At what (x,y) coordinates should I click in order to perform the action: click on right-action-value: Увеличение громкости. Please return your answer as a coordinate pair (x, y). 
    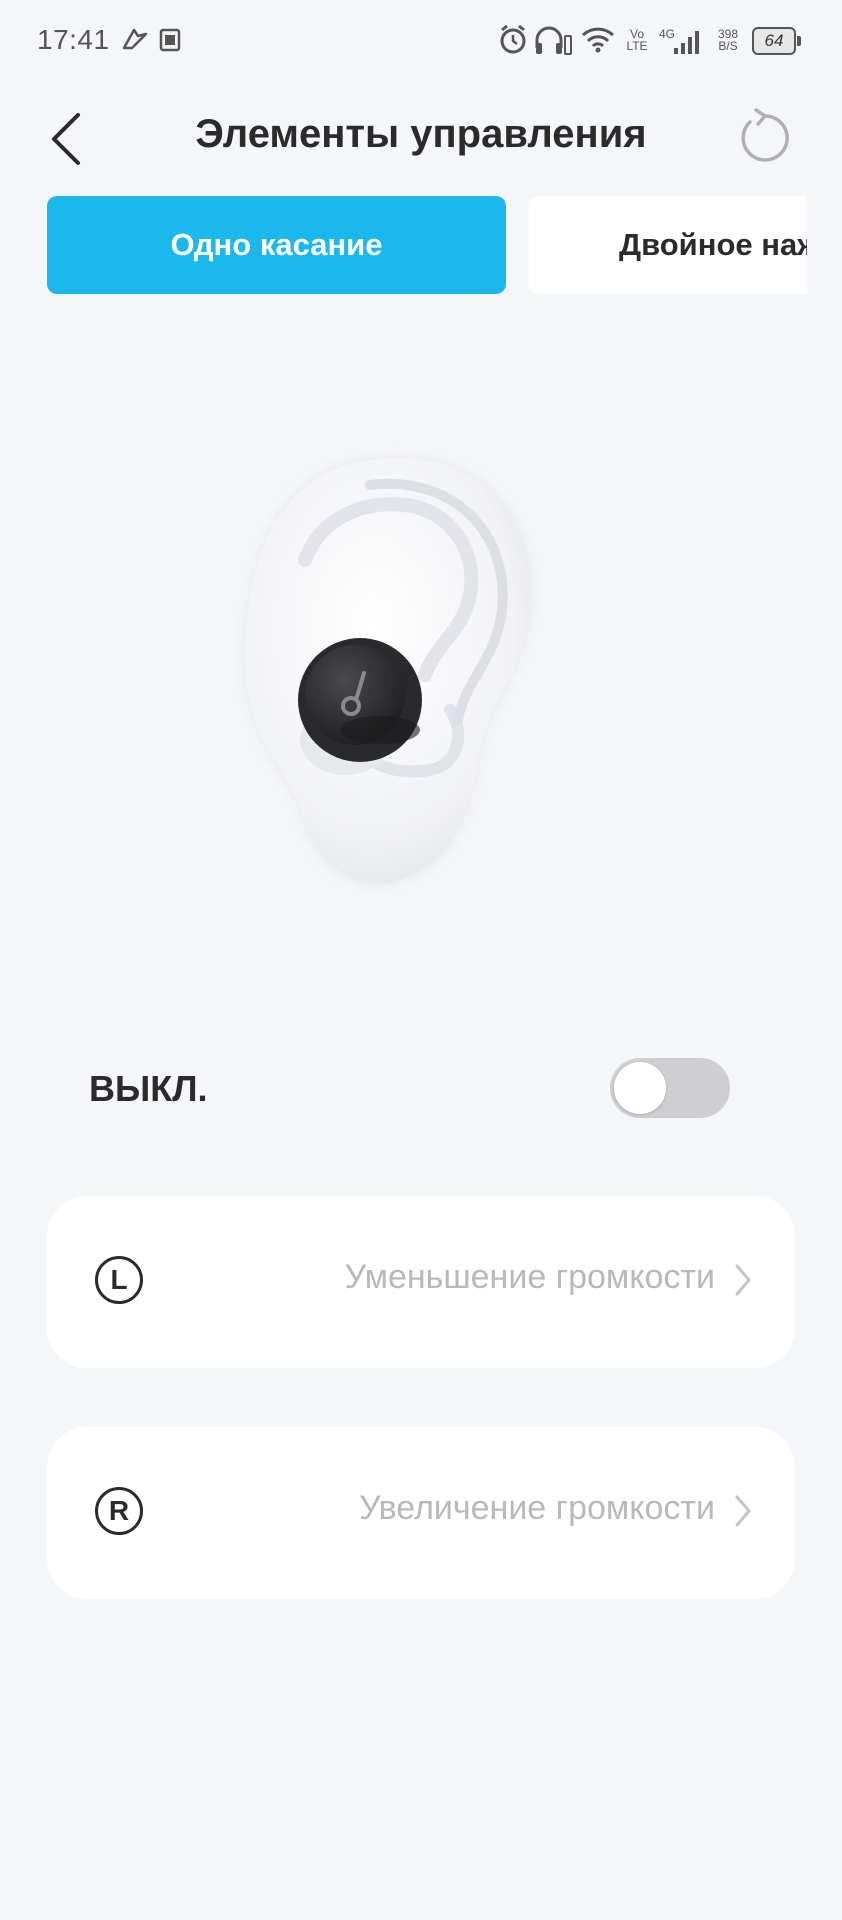
    Looking at the image, I should click on (536, 1508).